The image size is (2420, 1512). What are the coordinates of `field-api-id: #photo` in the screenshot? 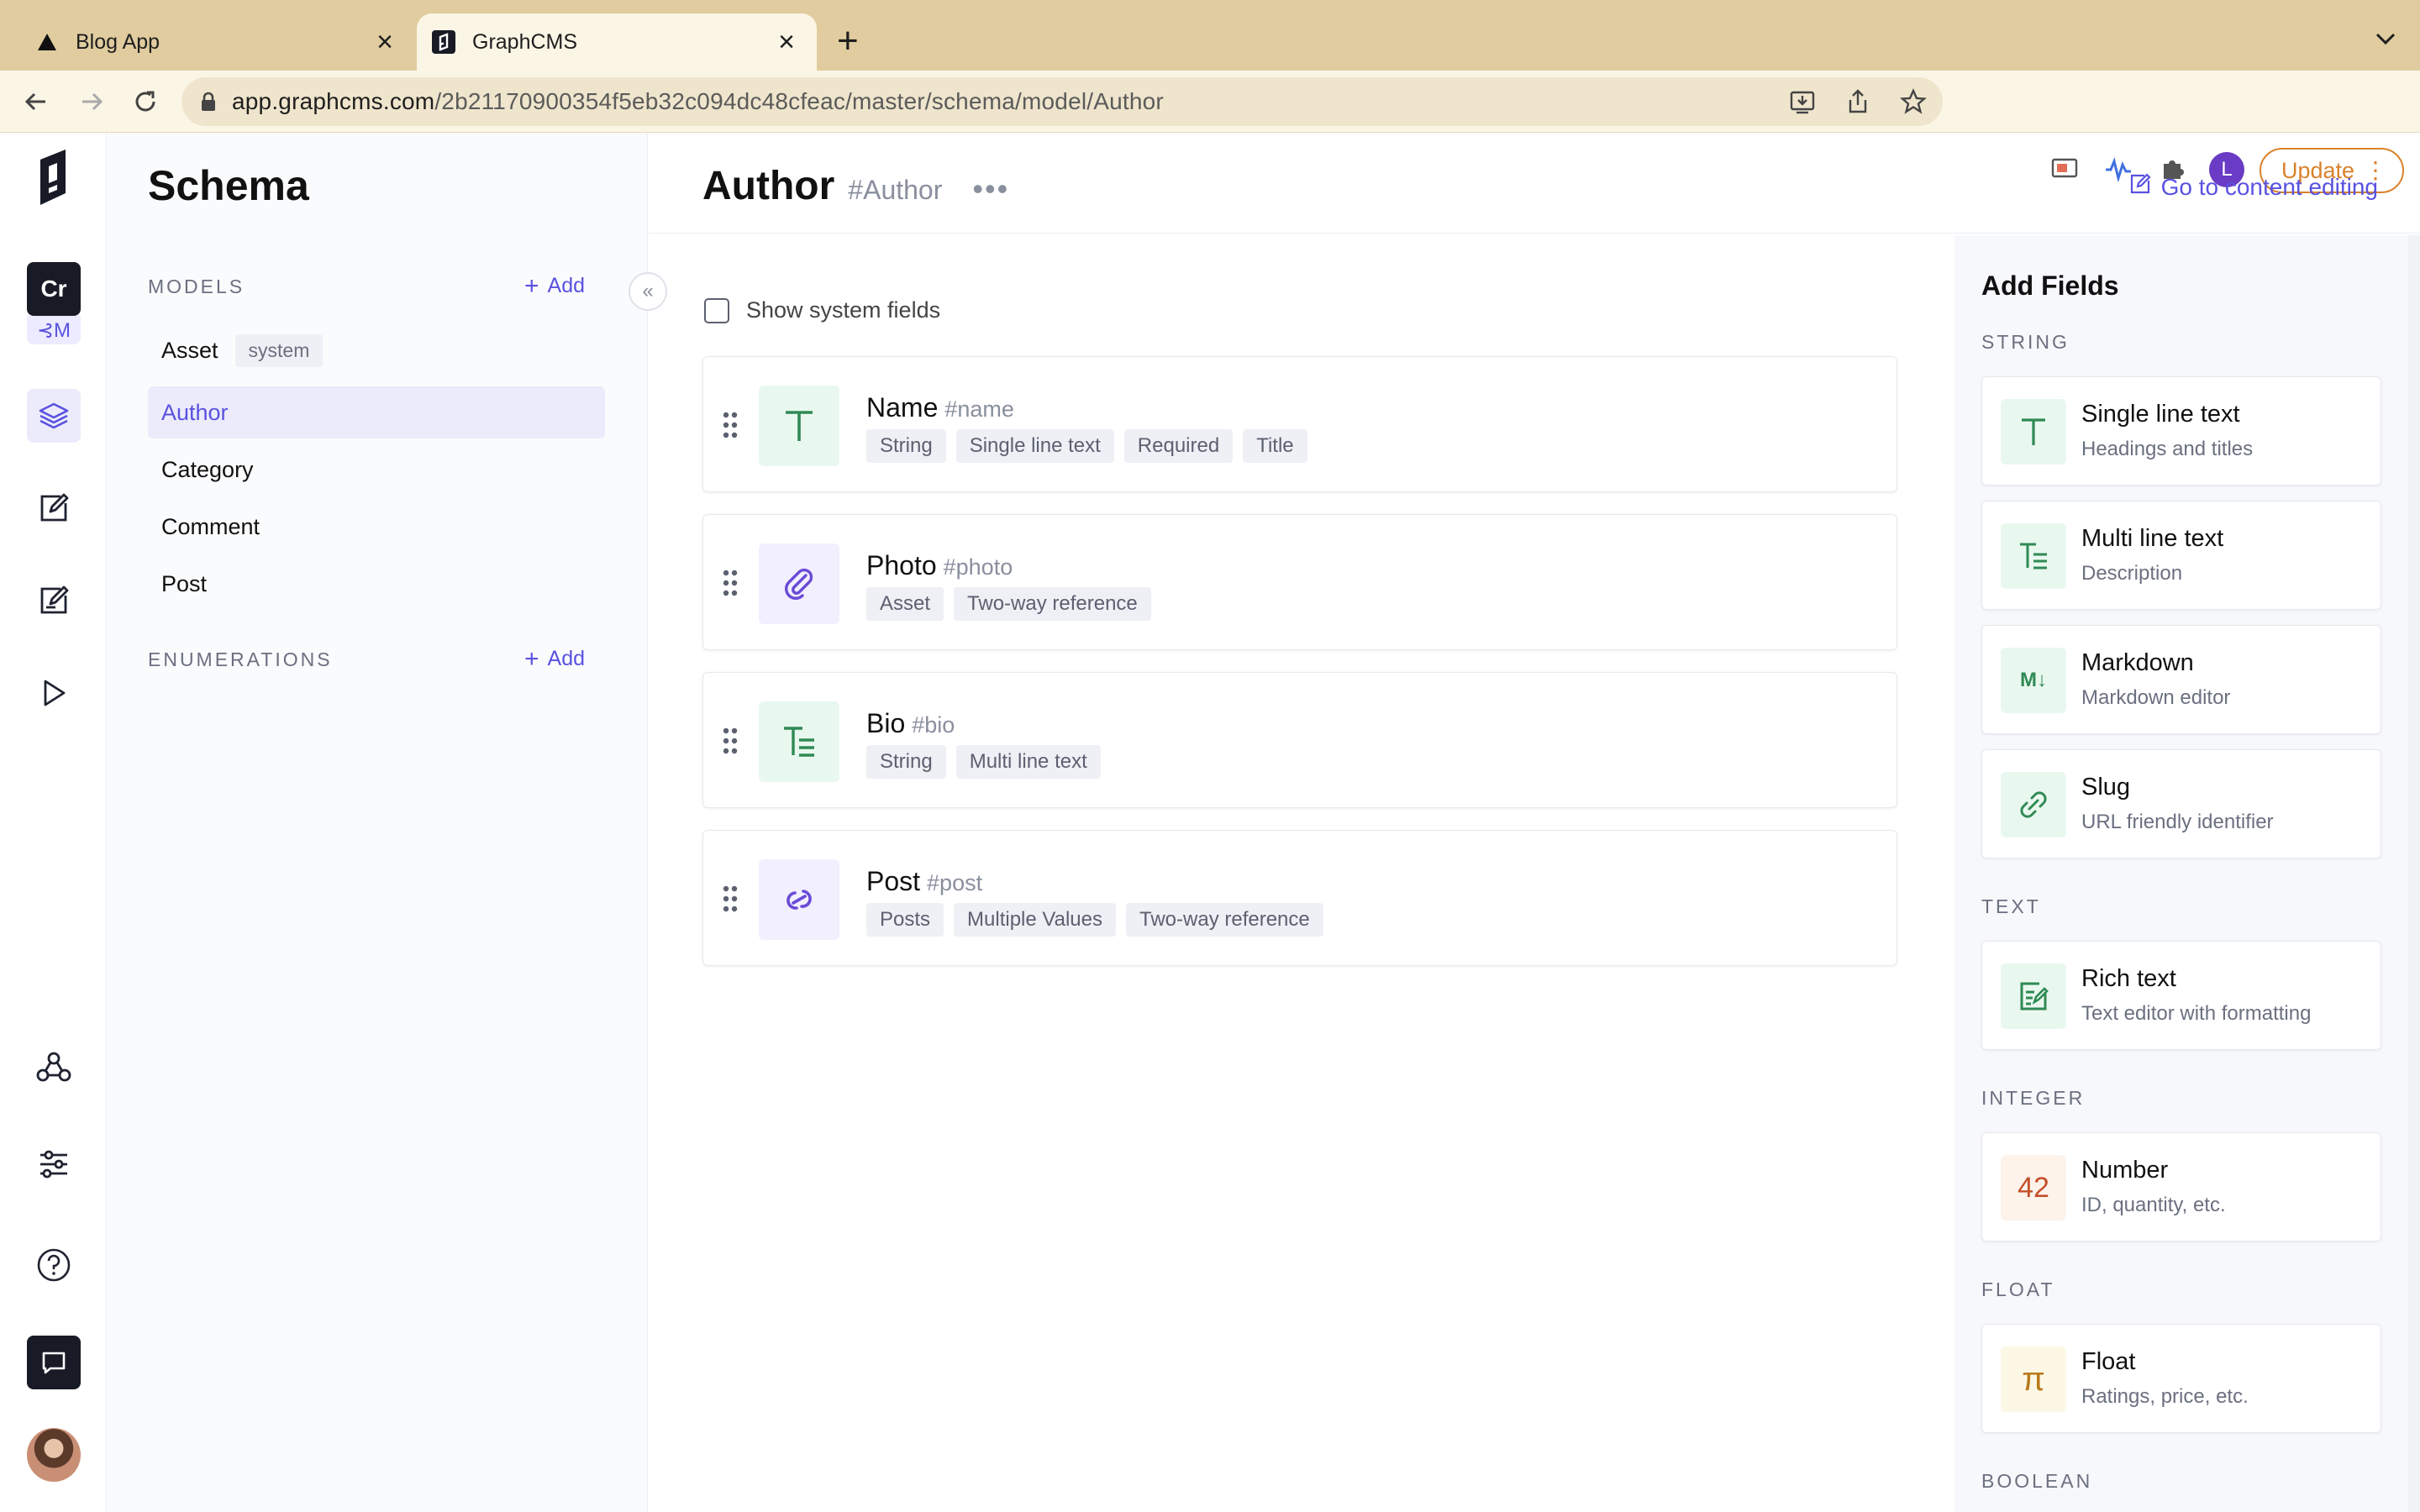 It's located at (978, 567).